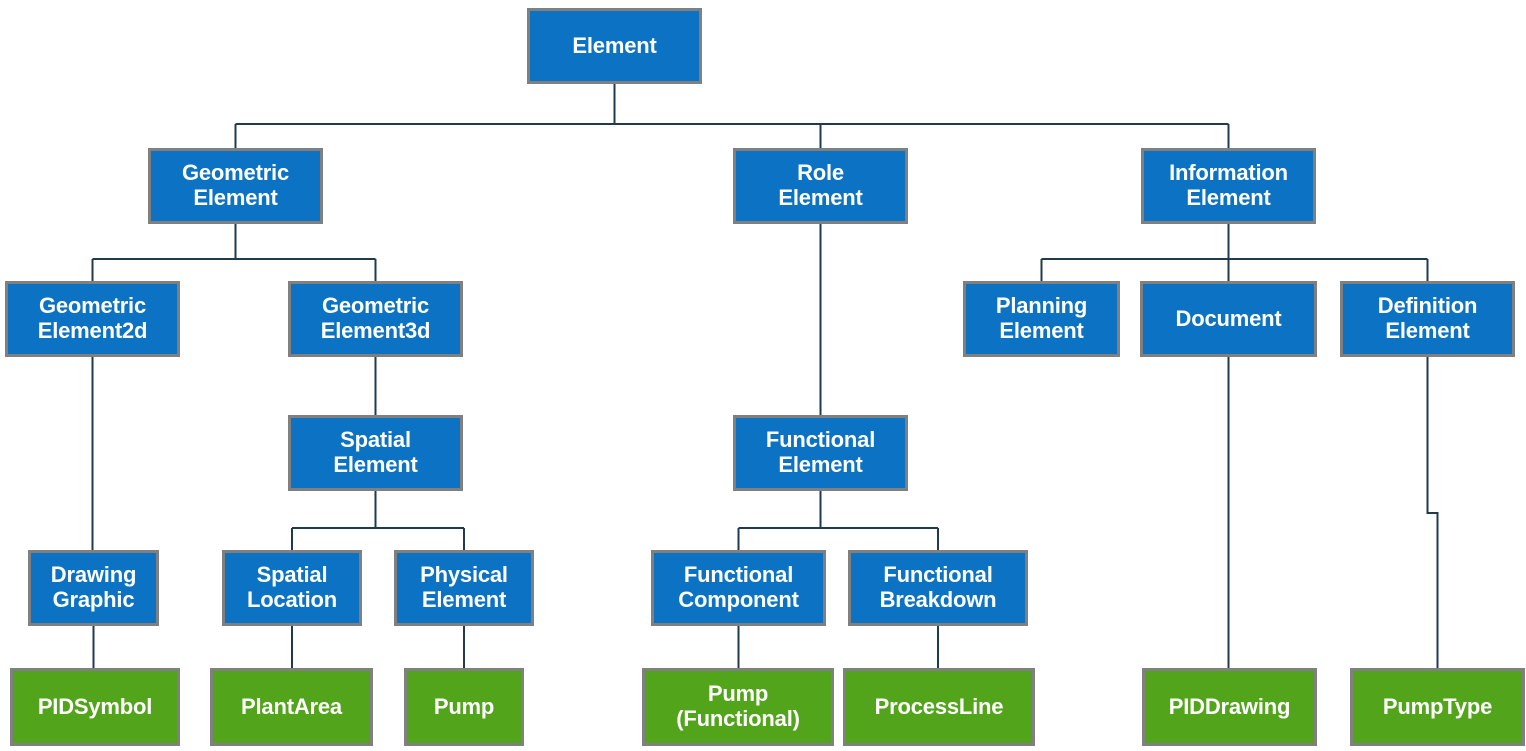  I want to click on node-pump_type: PumpType, so click(1437, 707).